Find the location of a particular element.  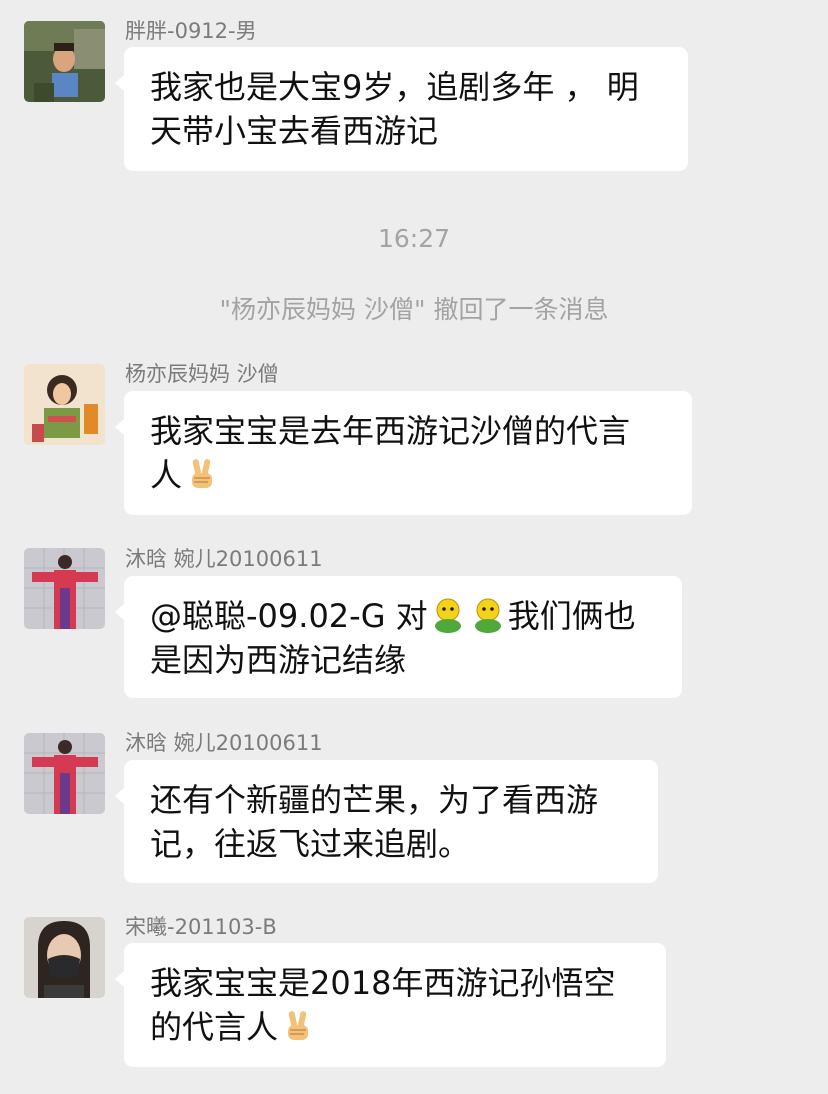

recall-notice: "杨亦辰妈妈 沙僧" 撤回了一条消息 is located at coordinates (414, 309).